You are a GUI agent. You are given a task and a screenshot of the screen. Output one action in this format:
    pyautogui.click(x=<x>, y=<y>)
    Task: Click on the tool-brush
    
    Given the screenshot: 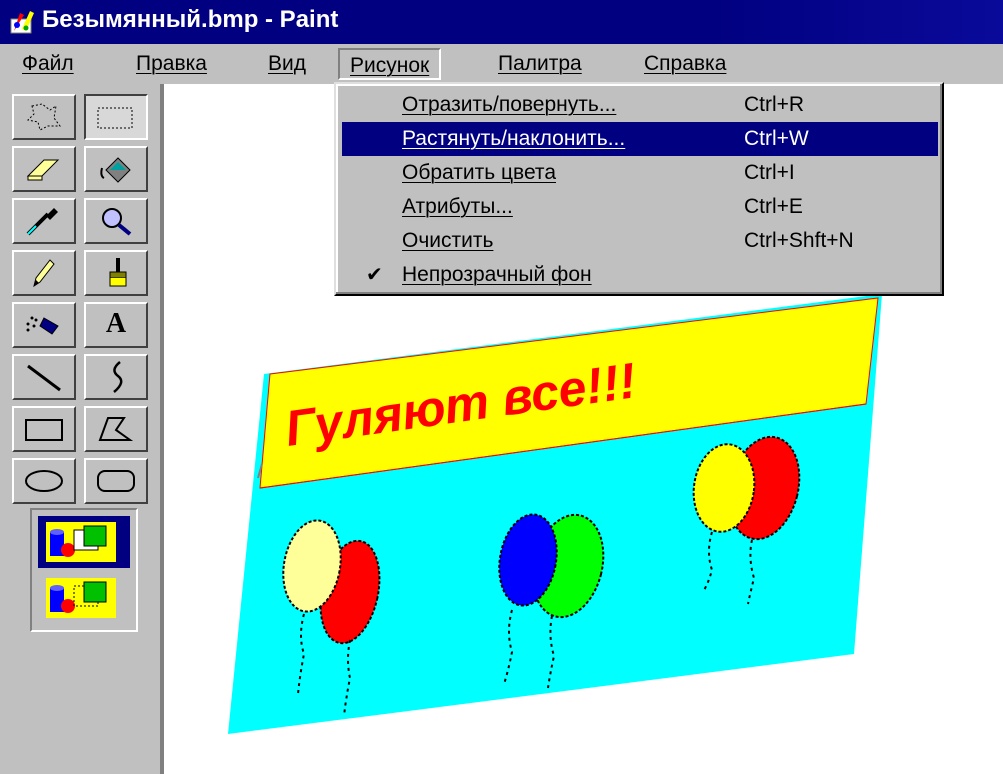 What is the action you would take?
    pyautogui.click(x=116, y=273)
    